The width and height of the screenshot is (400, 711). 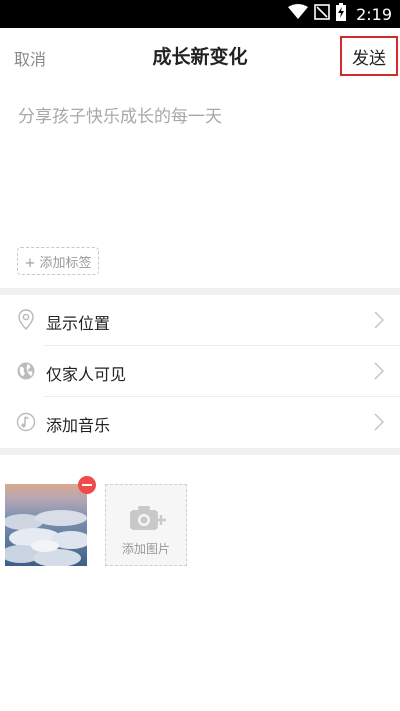 I want to click on status-bar: 2:19, so click(x=200, y=14).